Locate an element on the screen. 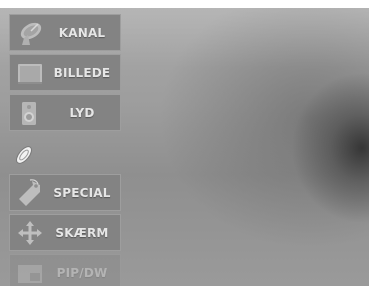 The height and width of the screenshot is (286, 369). menu-item-lyd: LYD is located at coordinates (65, 112).